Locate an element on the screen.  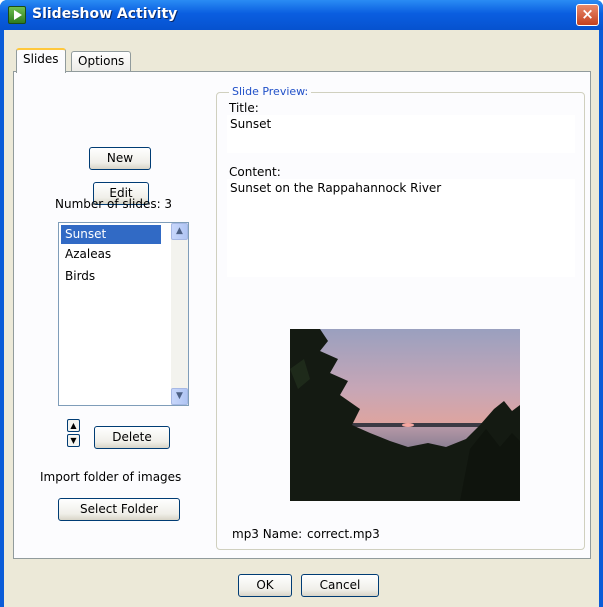
new-button: New is located at coordinates (120, 158).